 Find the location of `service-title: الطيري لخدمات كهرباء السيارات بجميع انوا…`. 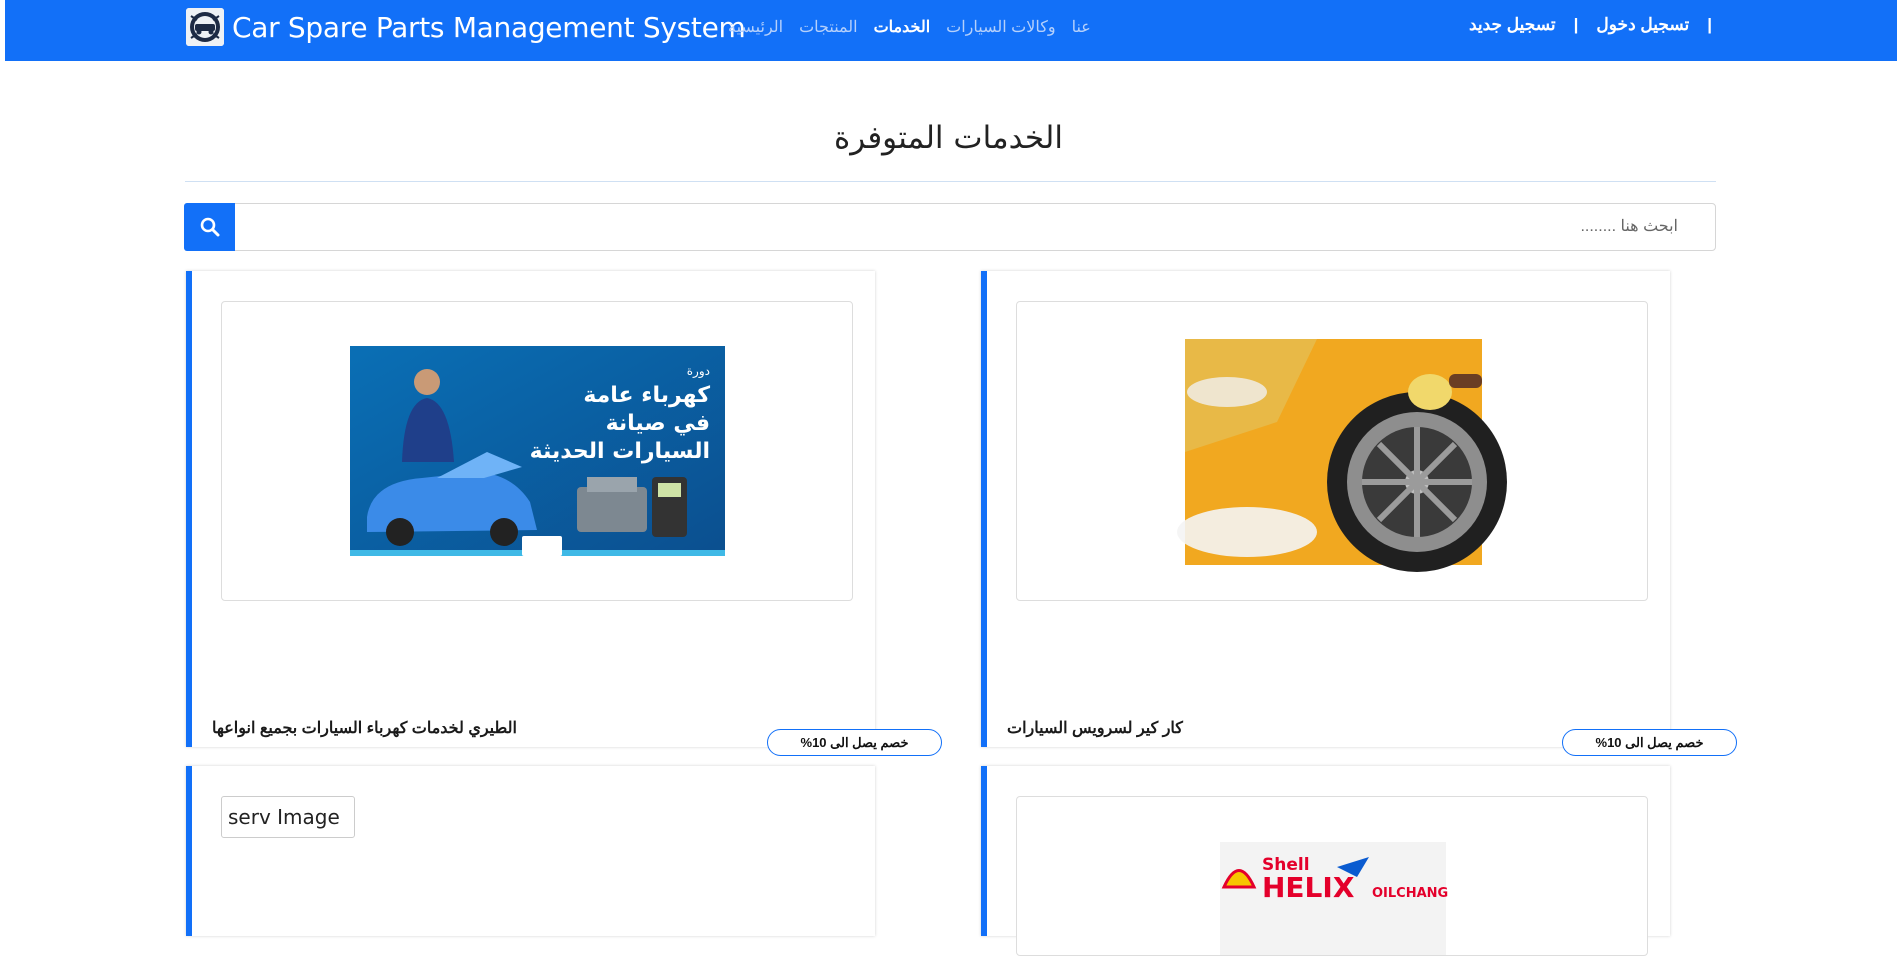

service-title: الطيري لخدمات كهرباء السيارات بجميع انوا… is located at coordinates (364, 728).